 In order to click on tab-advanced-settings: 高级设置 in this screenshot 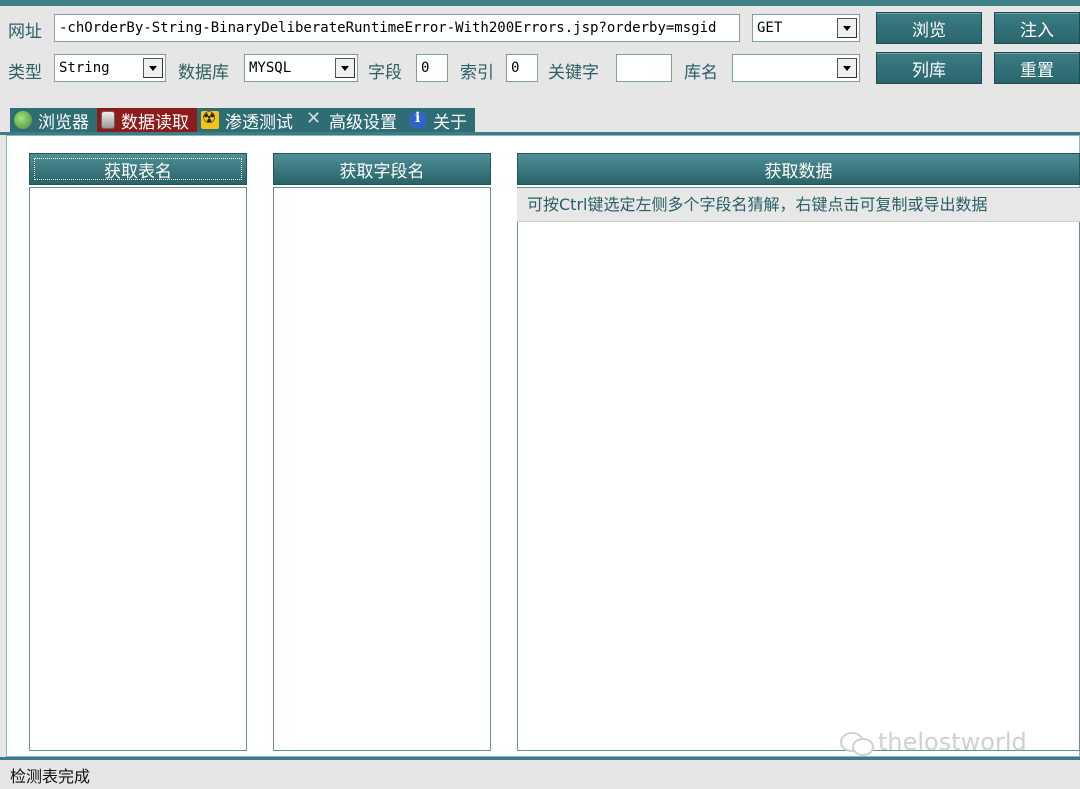, I will do `click(353, 120)`.